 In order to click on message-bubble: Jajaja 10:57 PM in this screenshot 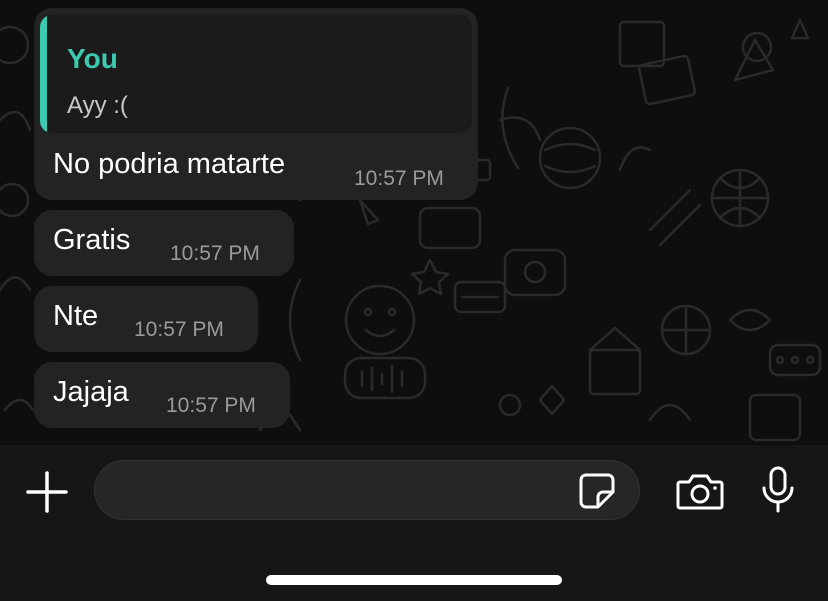, I will do `click(162, 395)`.